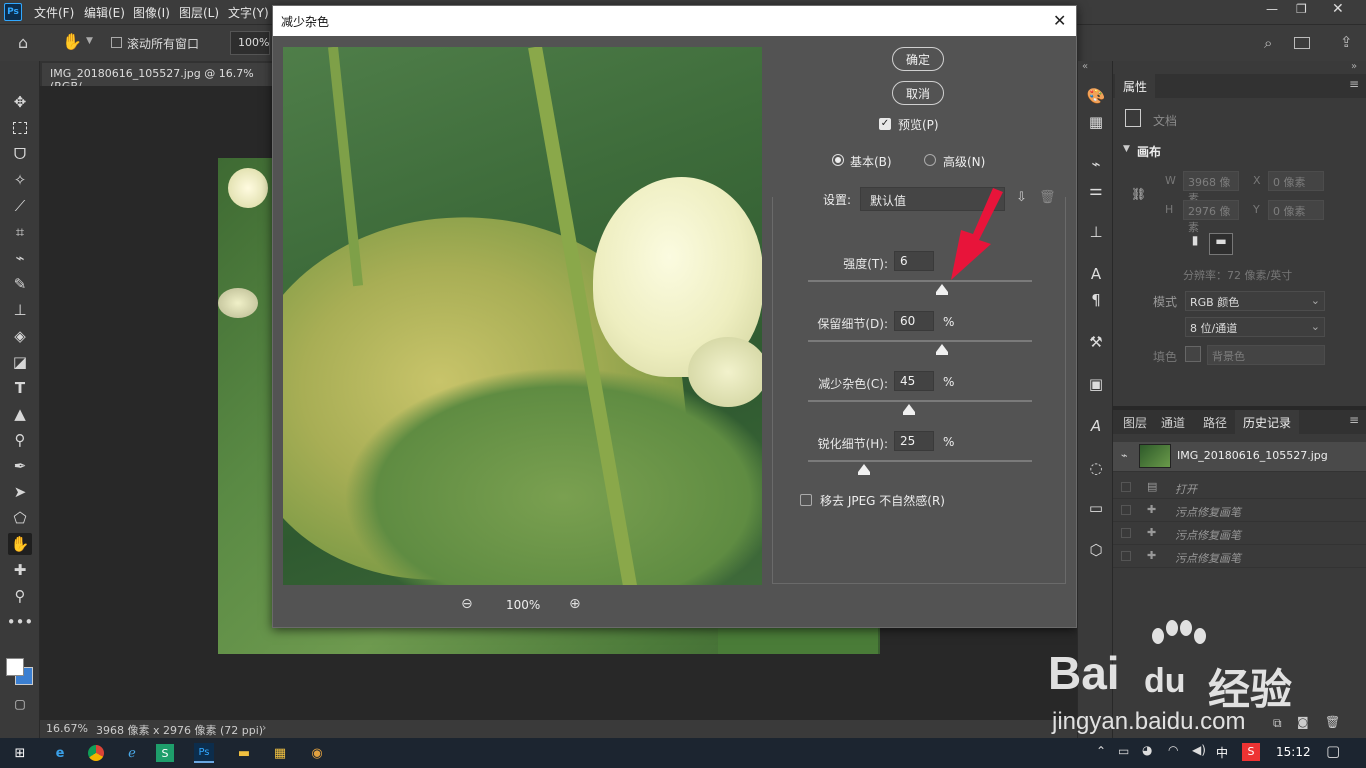 This screenshot has height=768, width=1366. Describe the element at coordinates (23, 42) in the screenshot. I see `home-icon: ⌂` at that location.